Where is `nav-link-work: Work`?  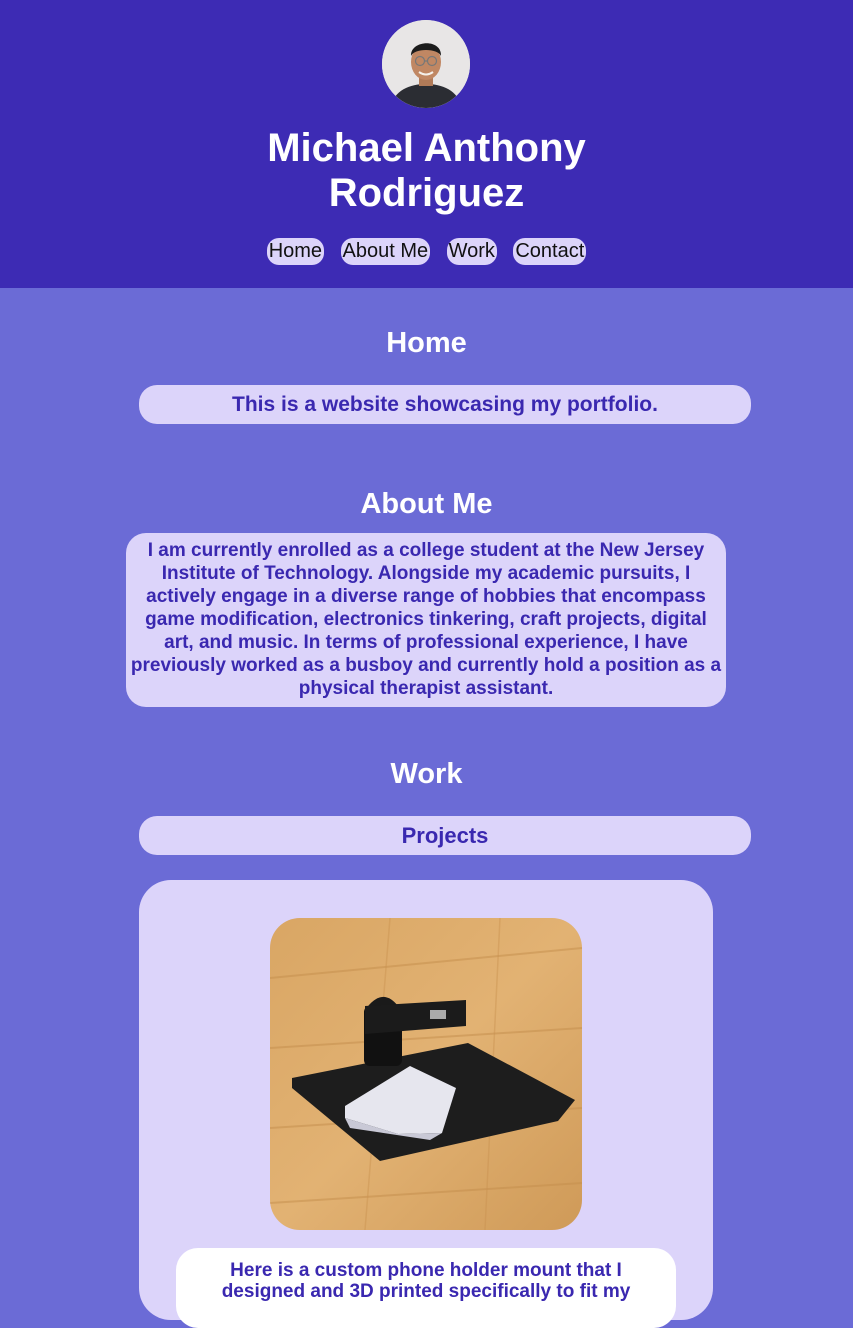
nav-link-work: Work is located at coordinates (471, 251).